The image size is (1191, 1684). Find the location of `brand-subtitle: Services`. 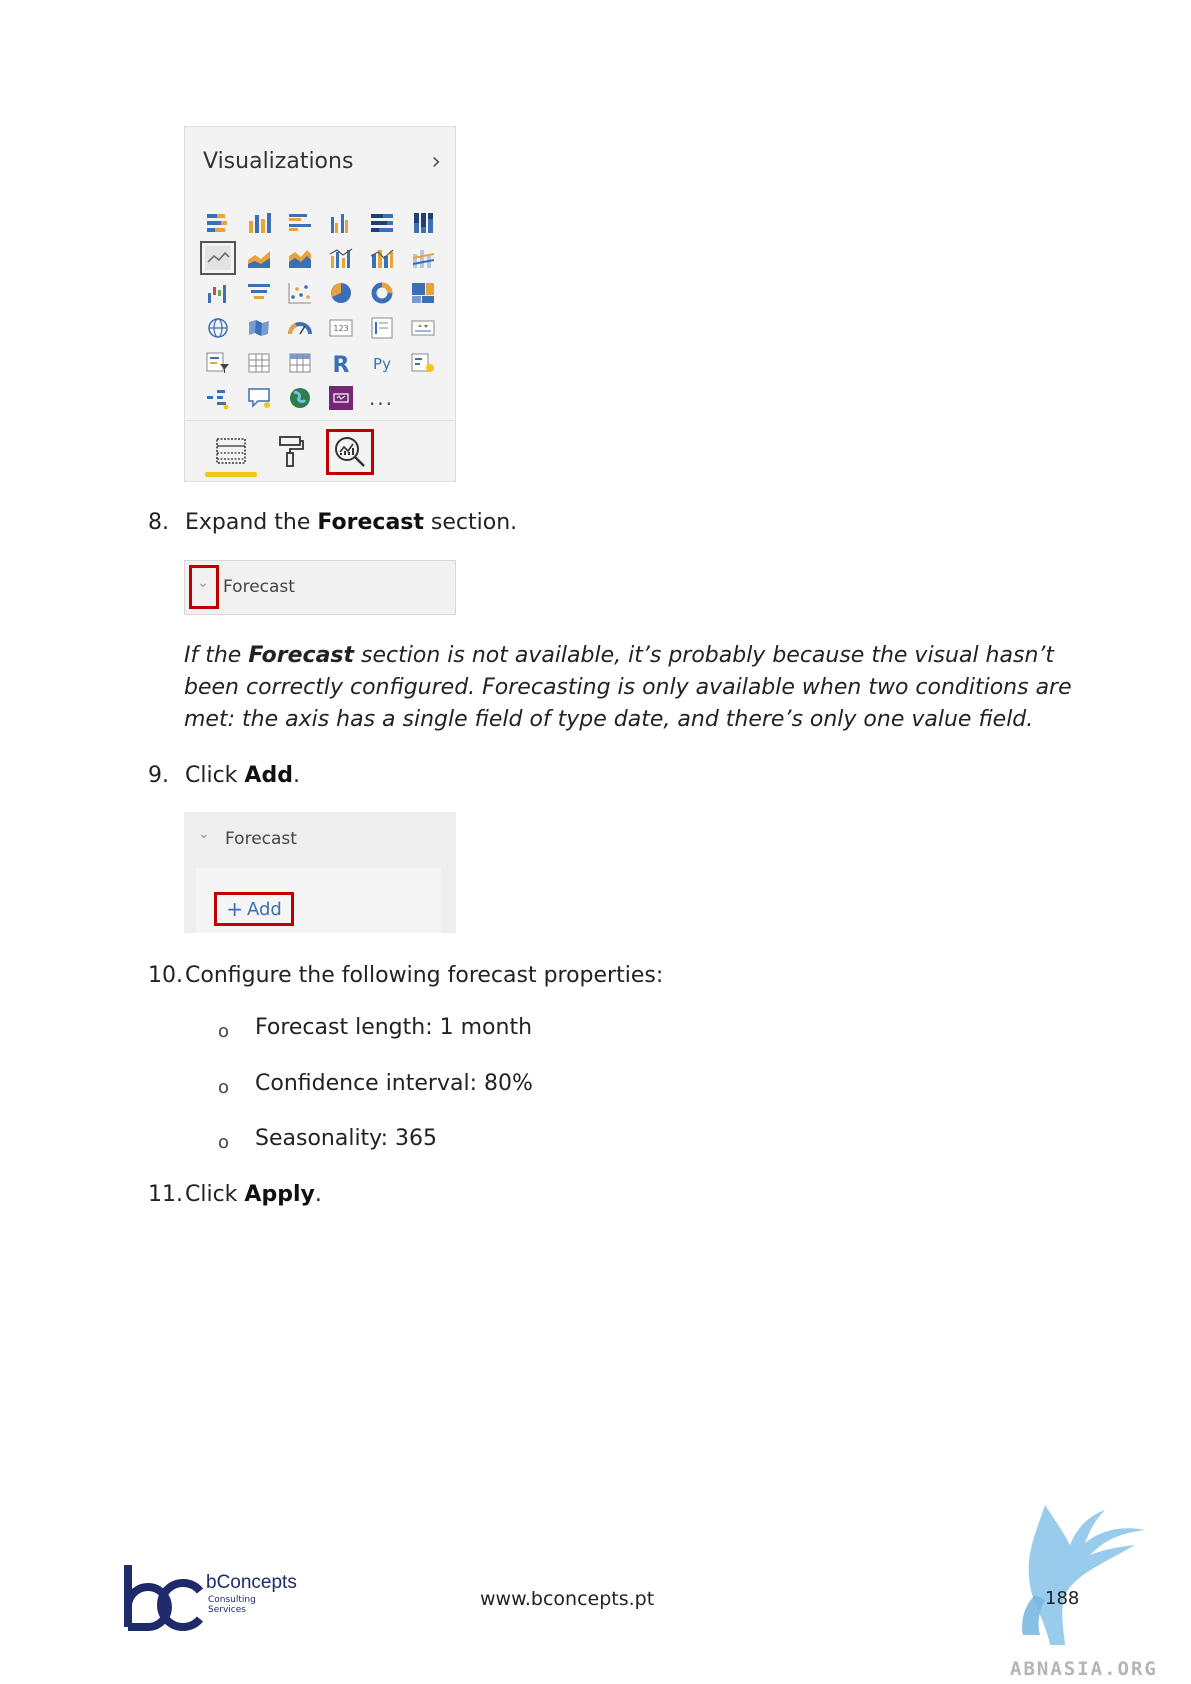

brand-subtitle: Services is located at coordinates (227, 1610).